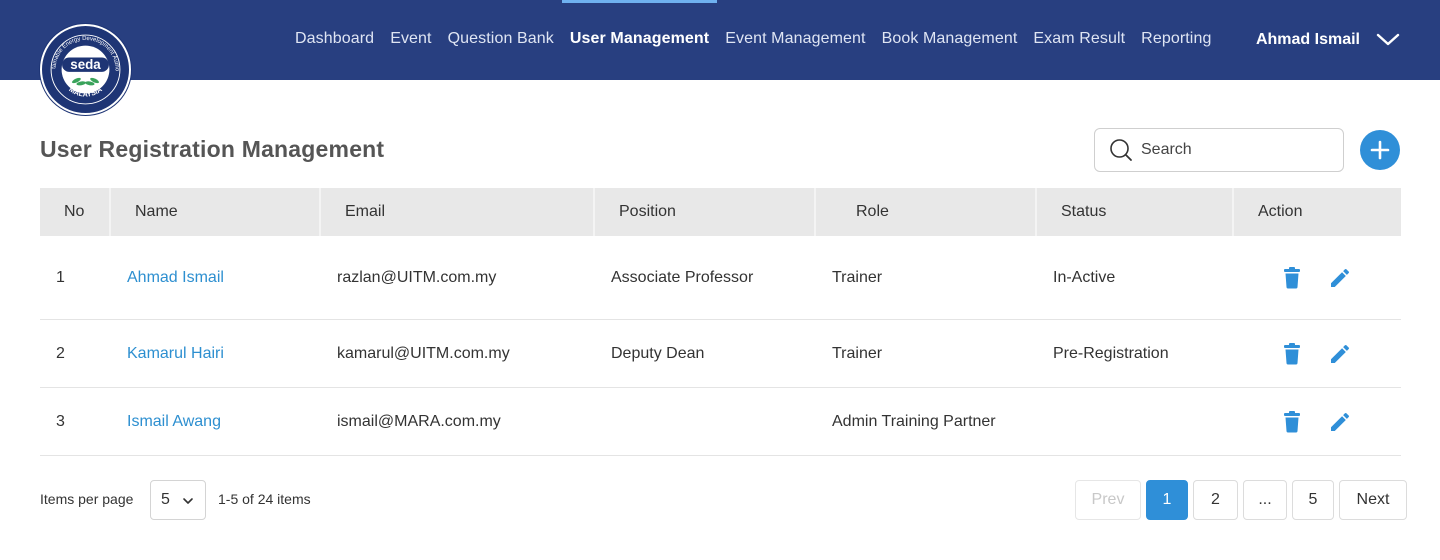  Describe the element at coordinates (1084, 277) in the screenshot. I see `cell-status: In-Active` at that location.